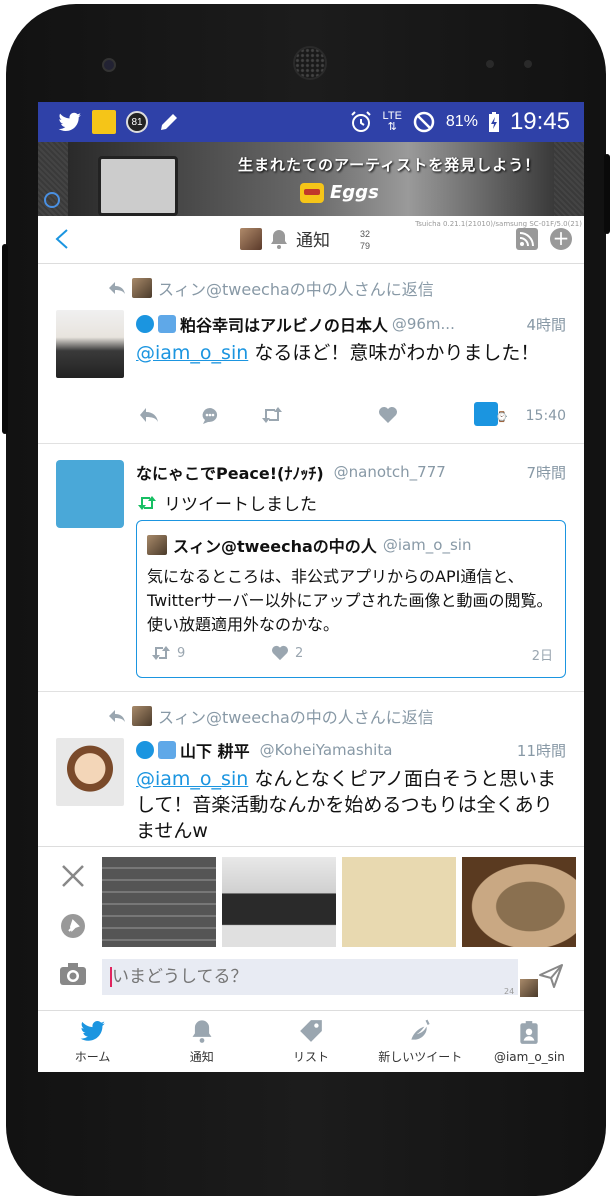 The height and width of the screenshot is (1200, 611). I want to click on retweet-indicator: リツイートしました, so click(226, 502).